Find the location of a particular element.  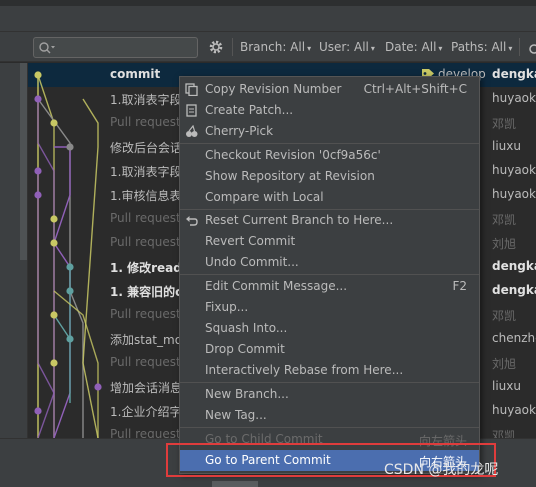

user-filter: User: All ▾ is located at coordinates (347, 47).